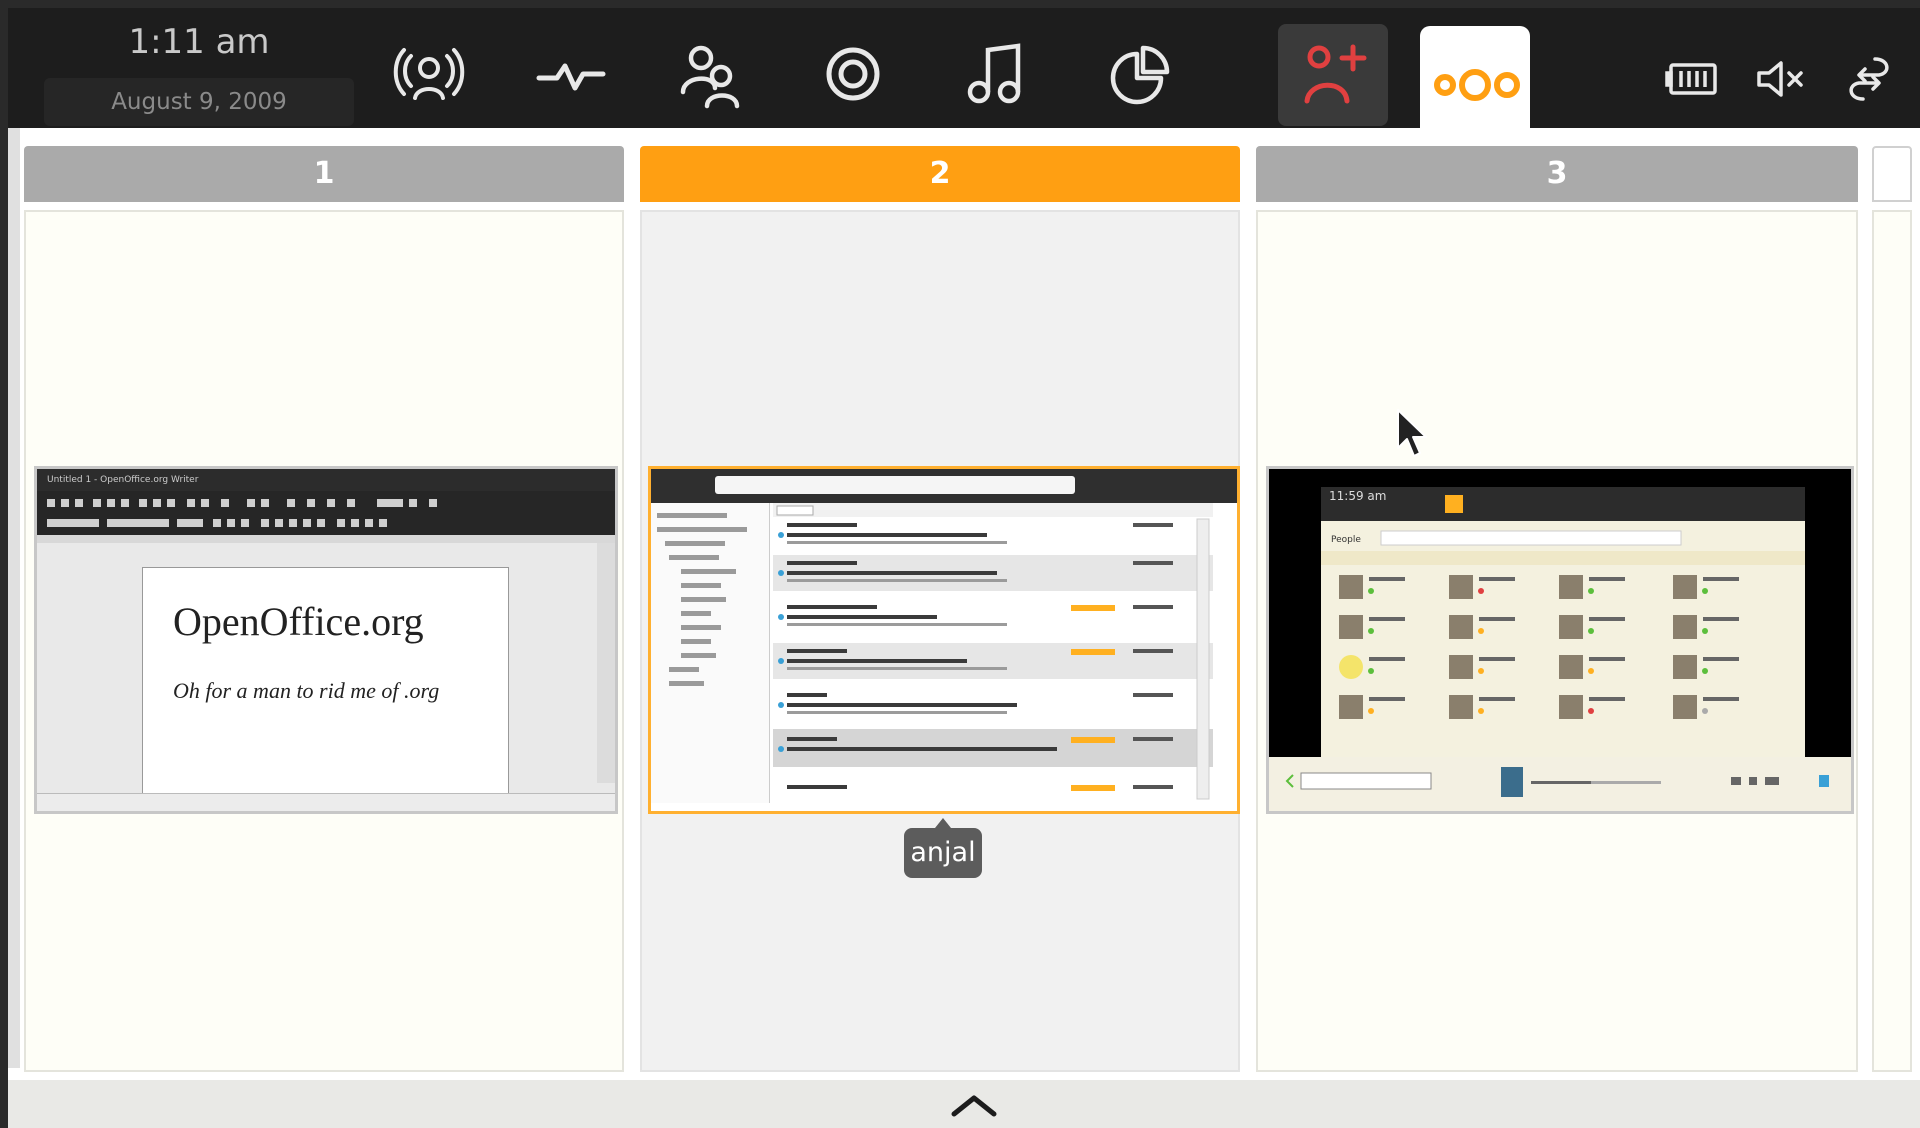 This screenshot has width=1920, height=1128. Describe the element at coordinates (199, 102) in the screenshot. I see `clock-date: August 9, 2009` at that location.